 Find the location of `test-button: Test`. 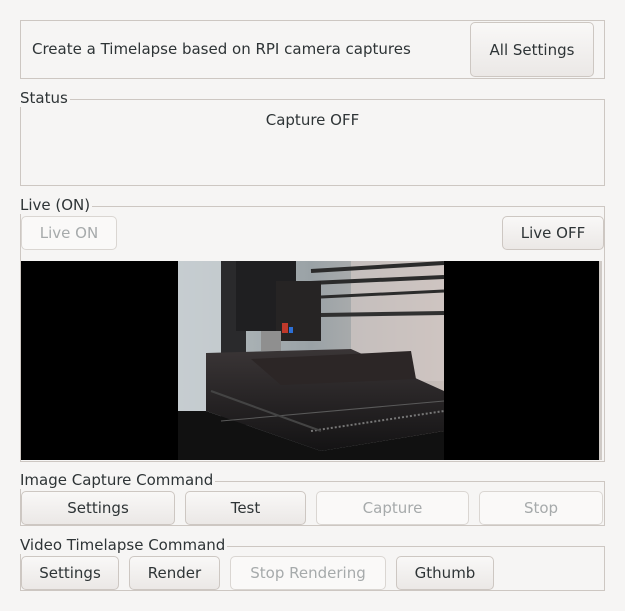

test-button: Test is located at coordinates (245, 508).